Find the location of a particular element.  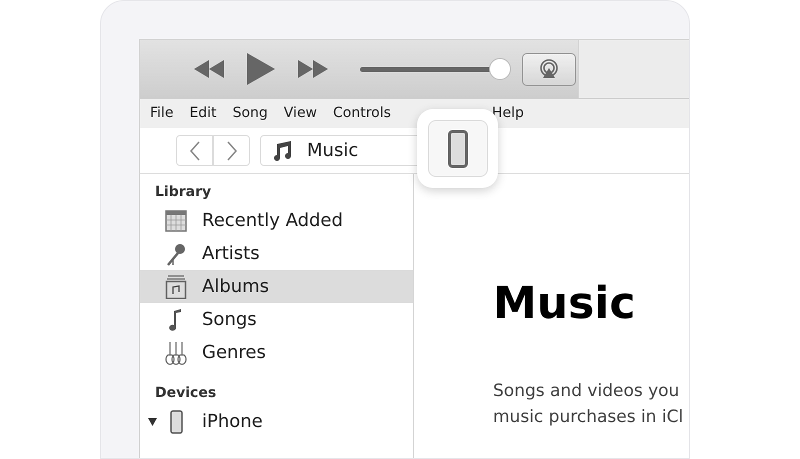

rewind-button is located at coordinates (209, 69).